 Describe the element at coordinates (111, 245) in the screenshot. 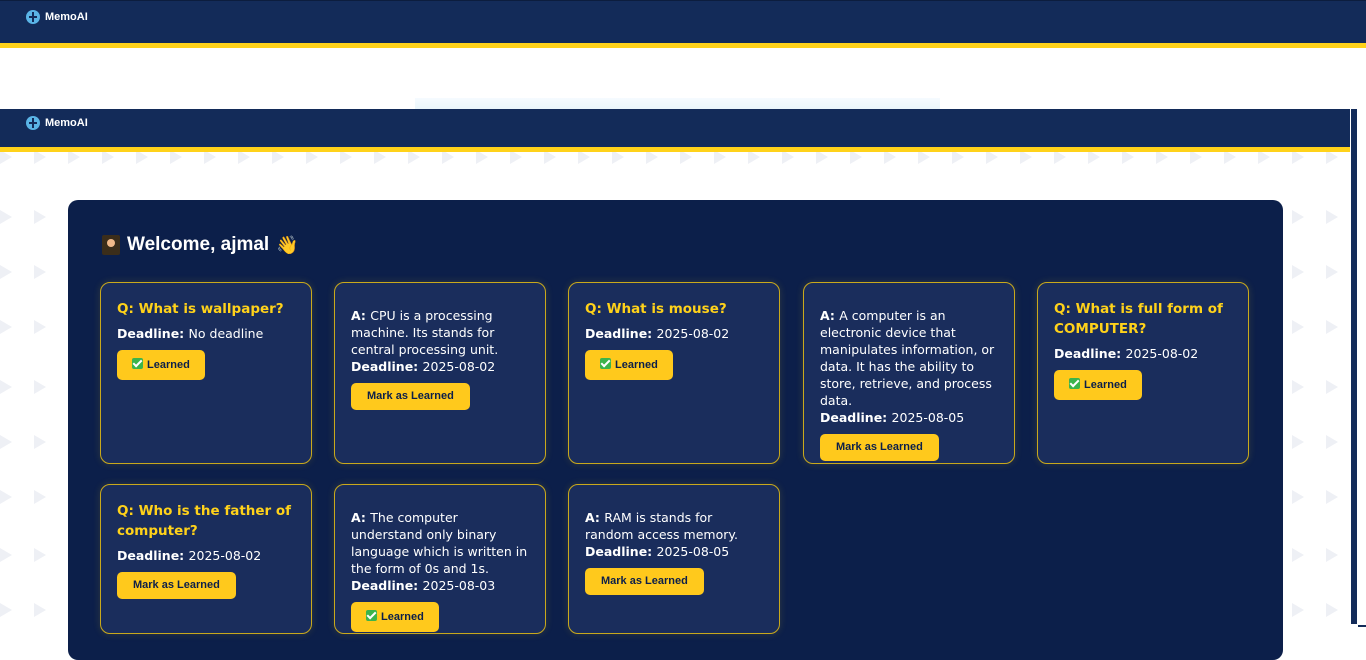

I see `person-emoji-icon` at that location.